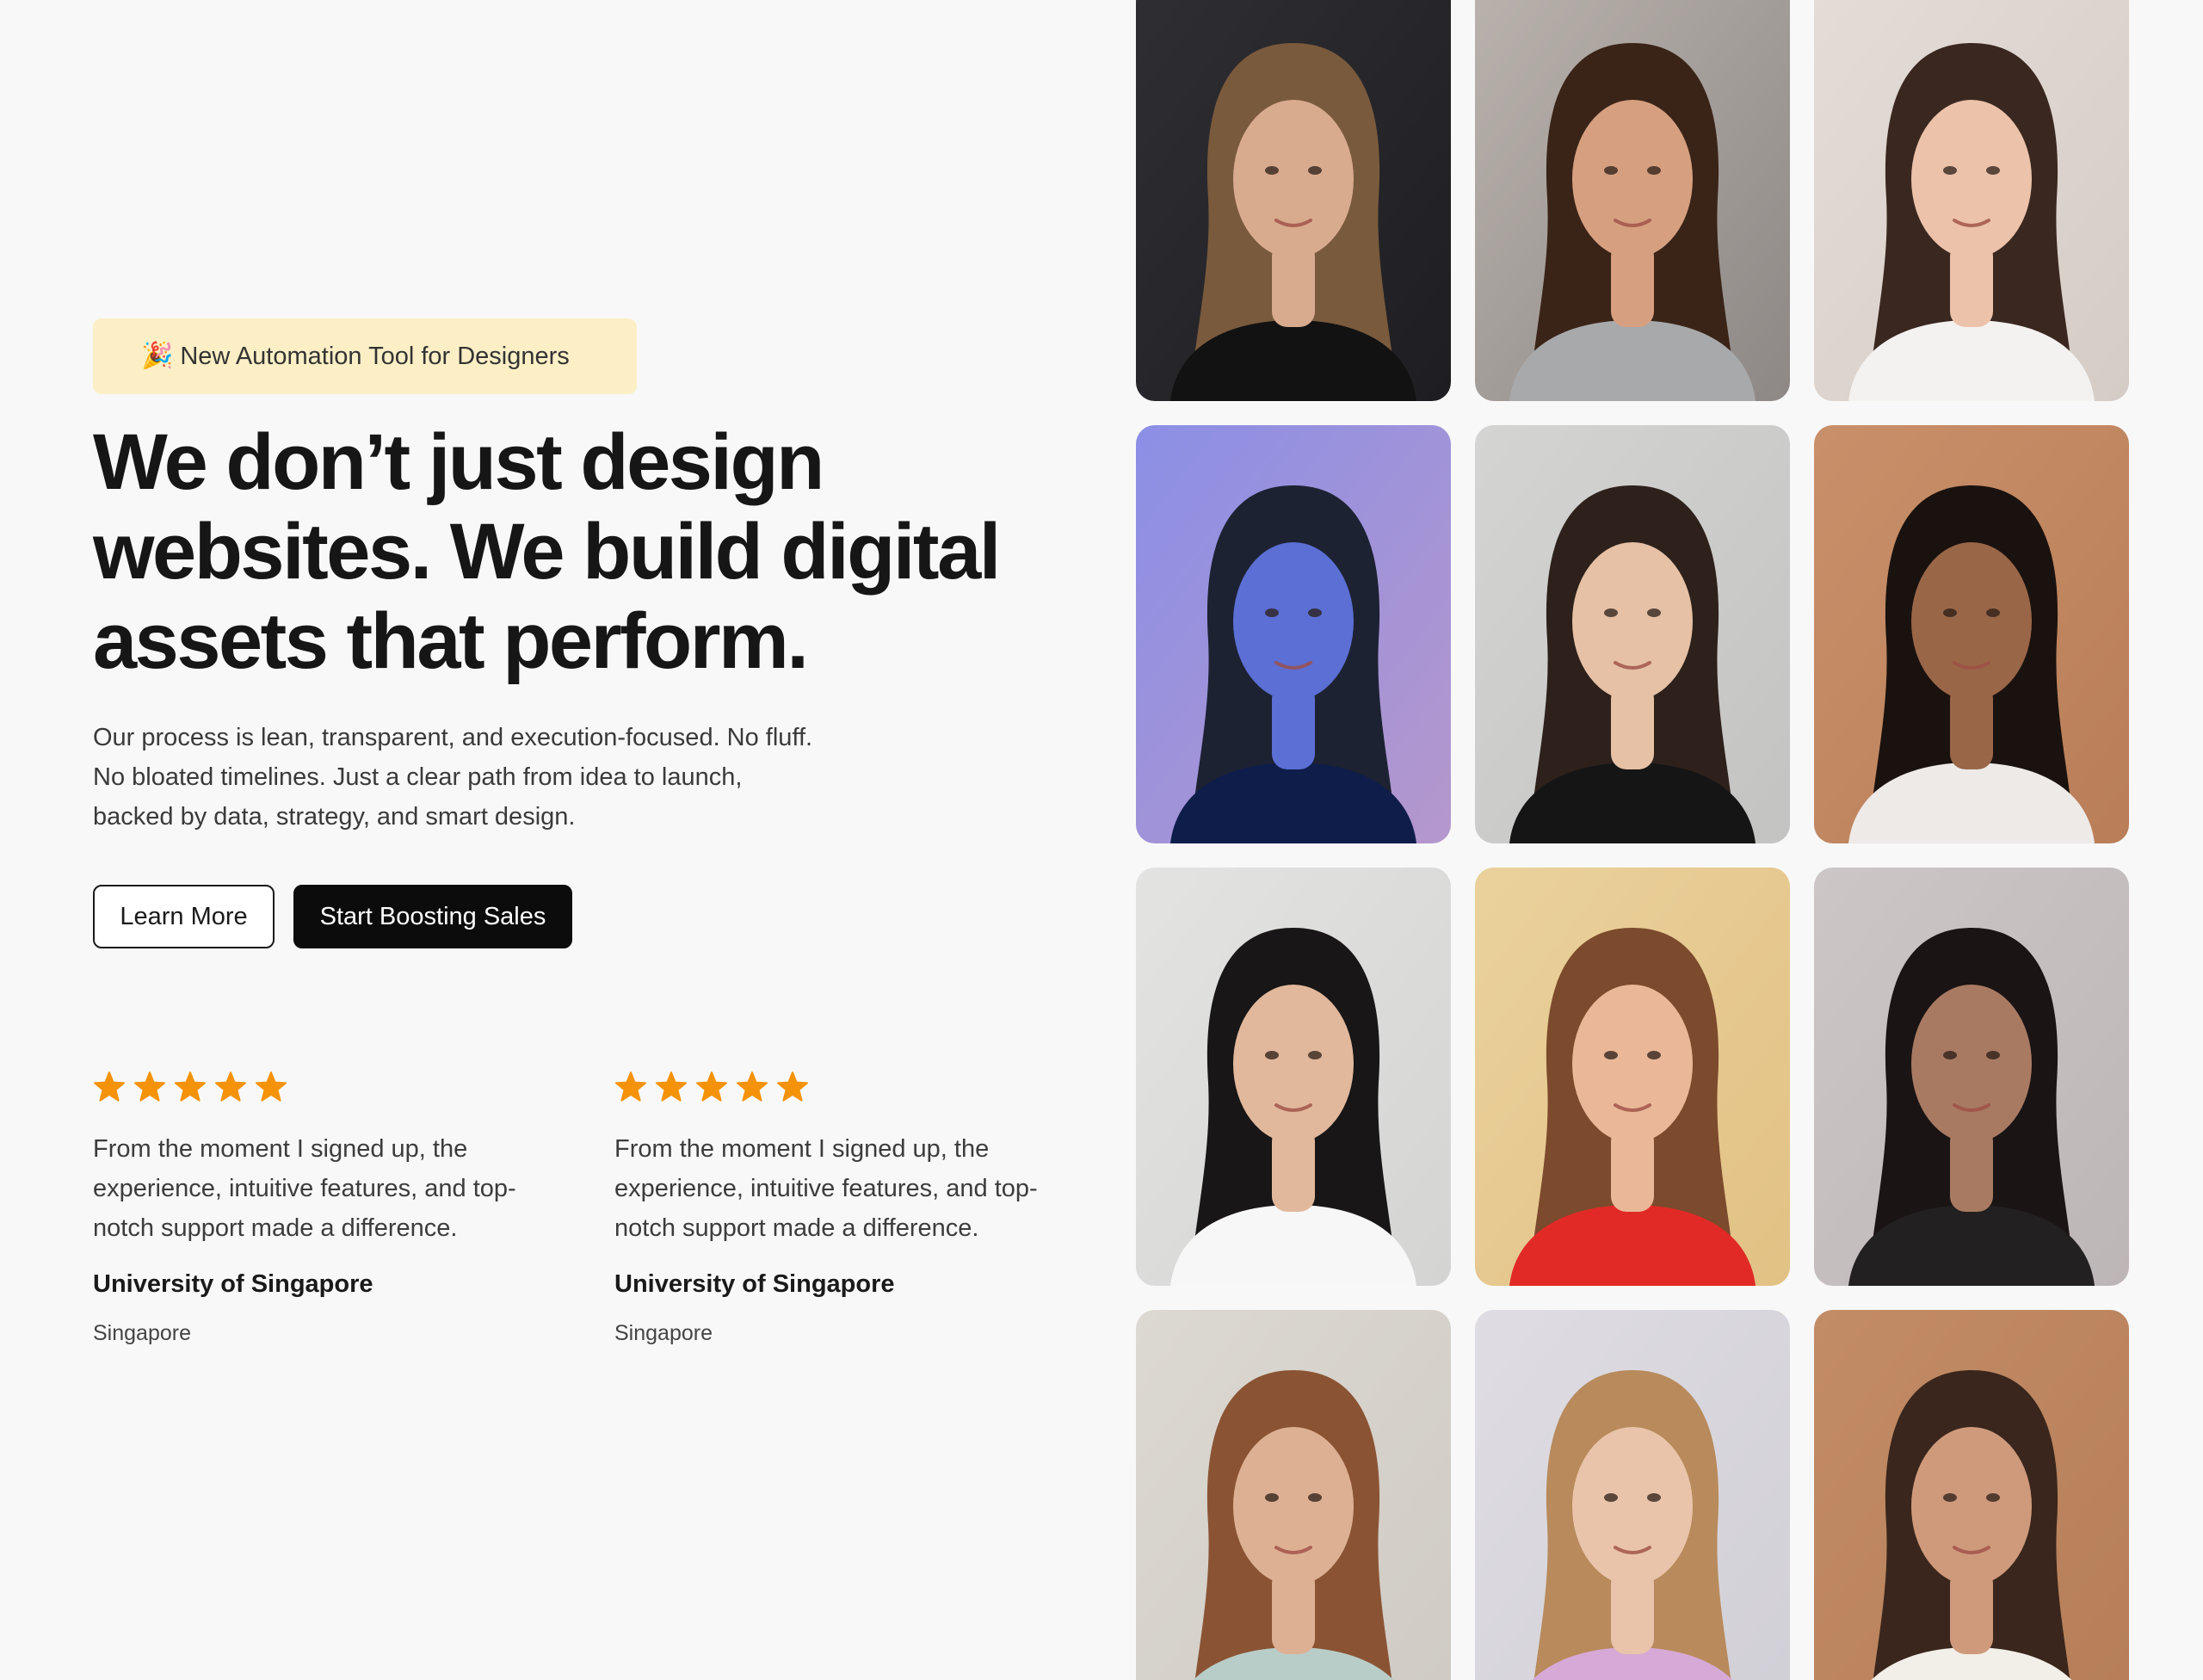  I want to click on announcement-badge: 🎉 New Automation Tool for Designers, so click(365, 356).